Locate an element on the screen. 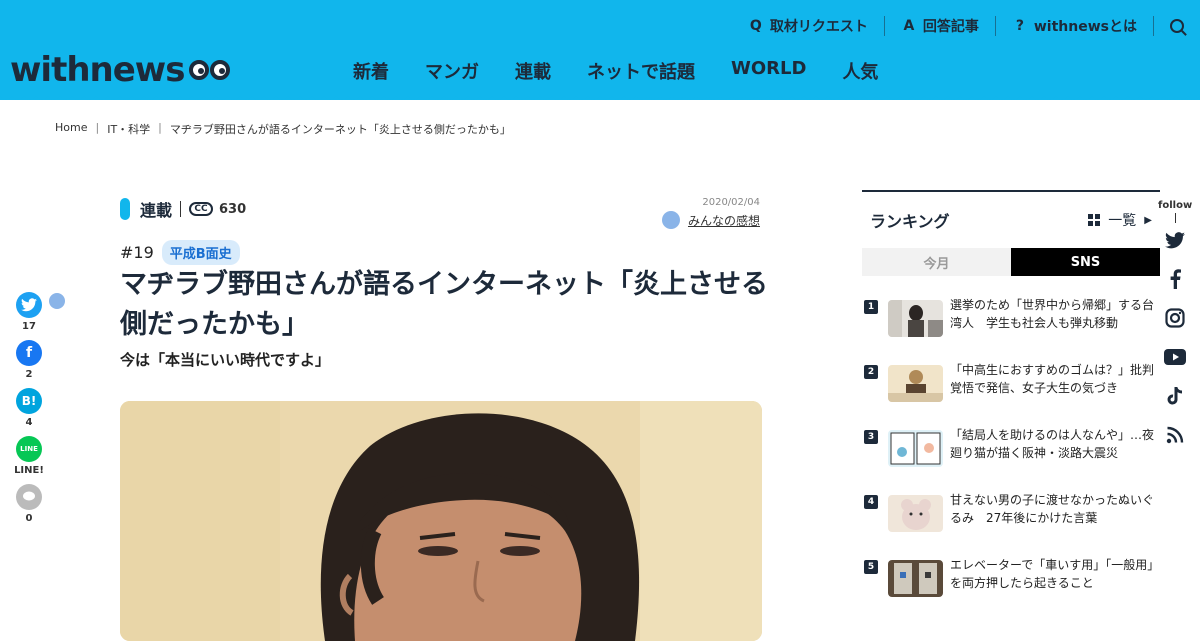 This screenshot has width=1200, height=641. hatena-icon: B! is located at coordinates (29, 401).